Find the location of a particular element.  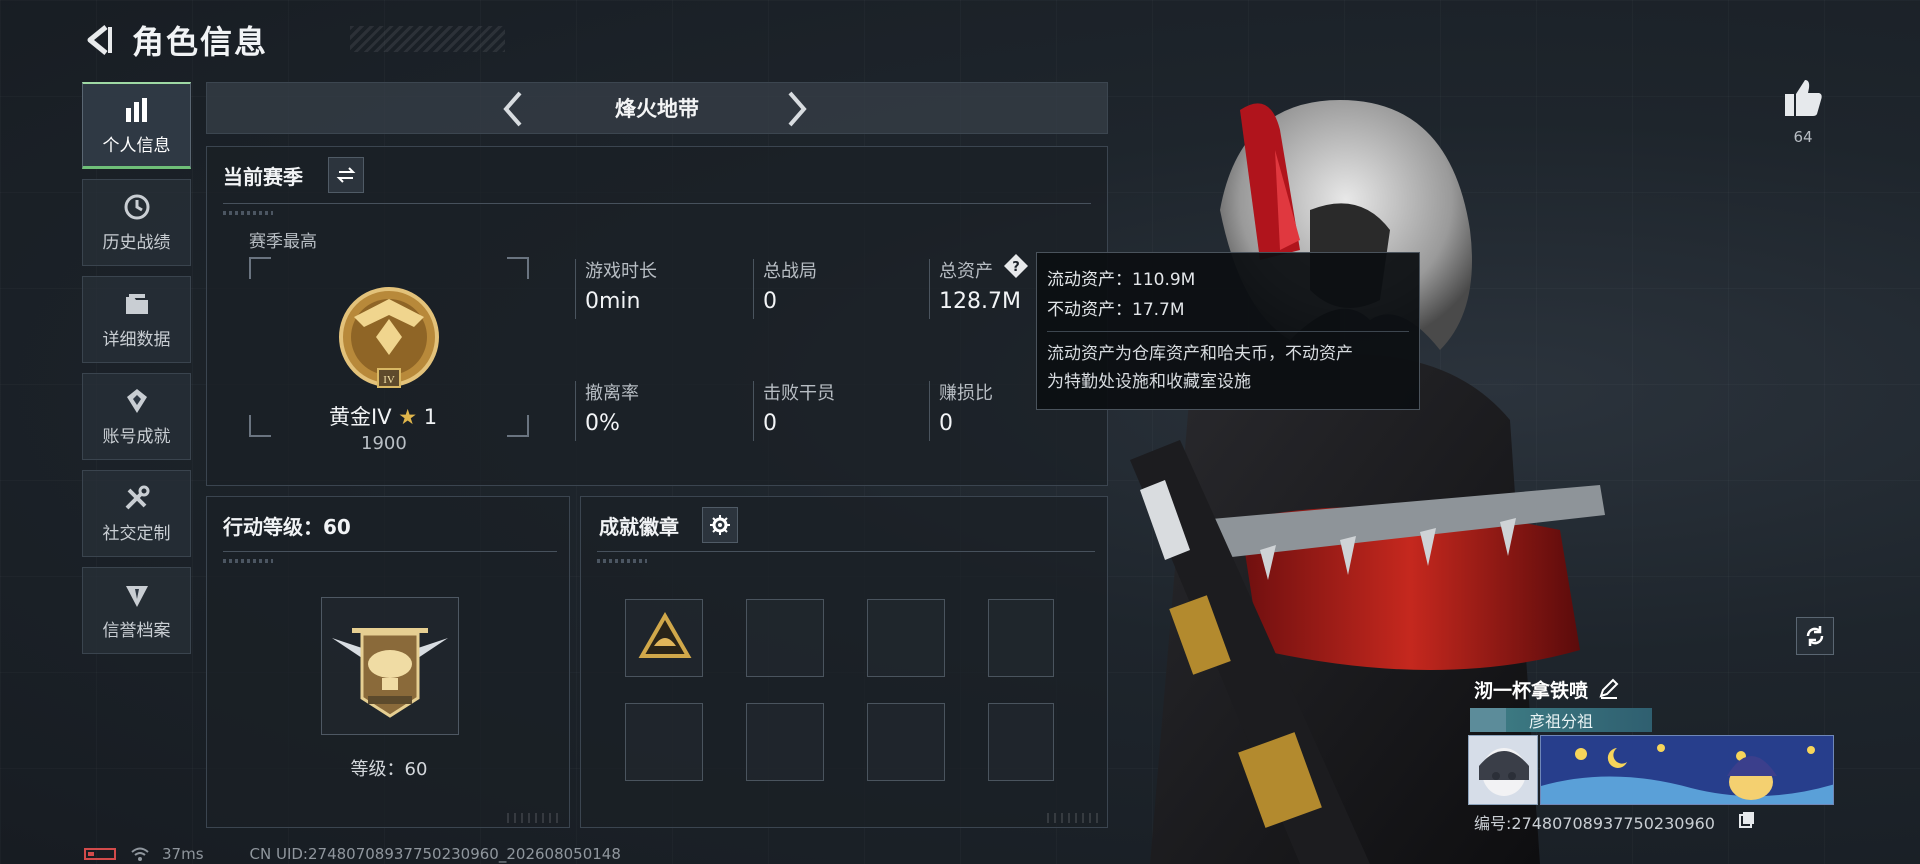

bar-chart-icon is located at coordinates (137, 110).